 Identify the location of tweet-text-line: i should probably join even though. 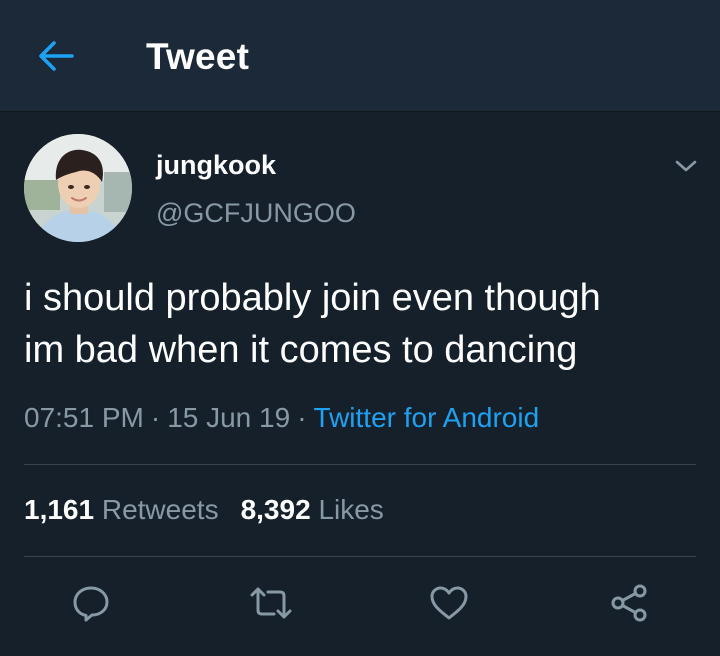
(312, 298).